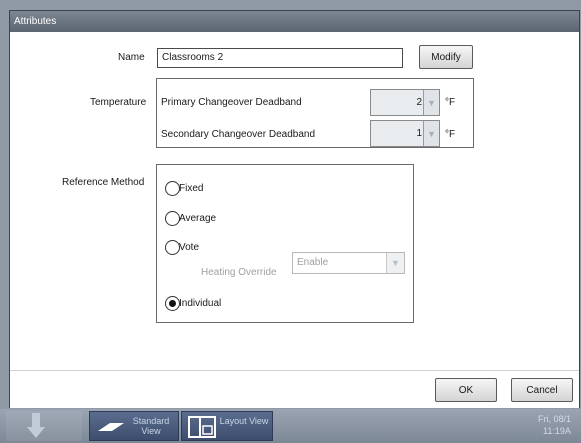 This screenshot has height=443, width=581. What do you see at coordinates (450, 134) in the screenshot?
I see `secondary-unit: °F` at bounding box center [450, 134].